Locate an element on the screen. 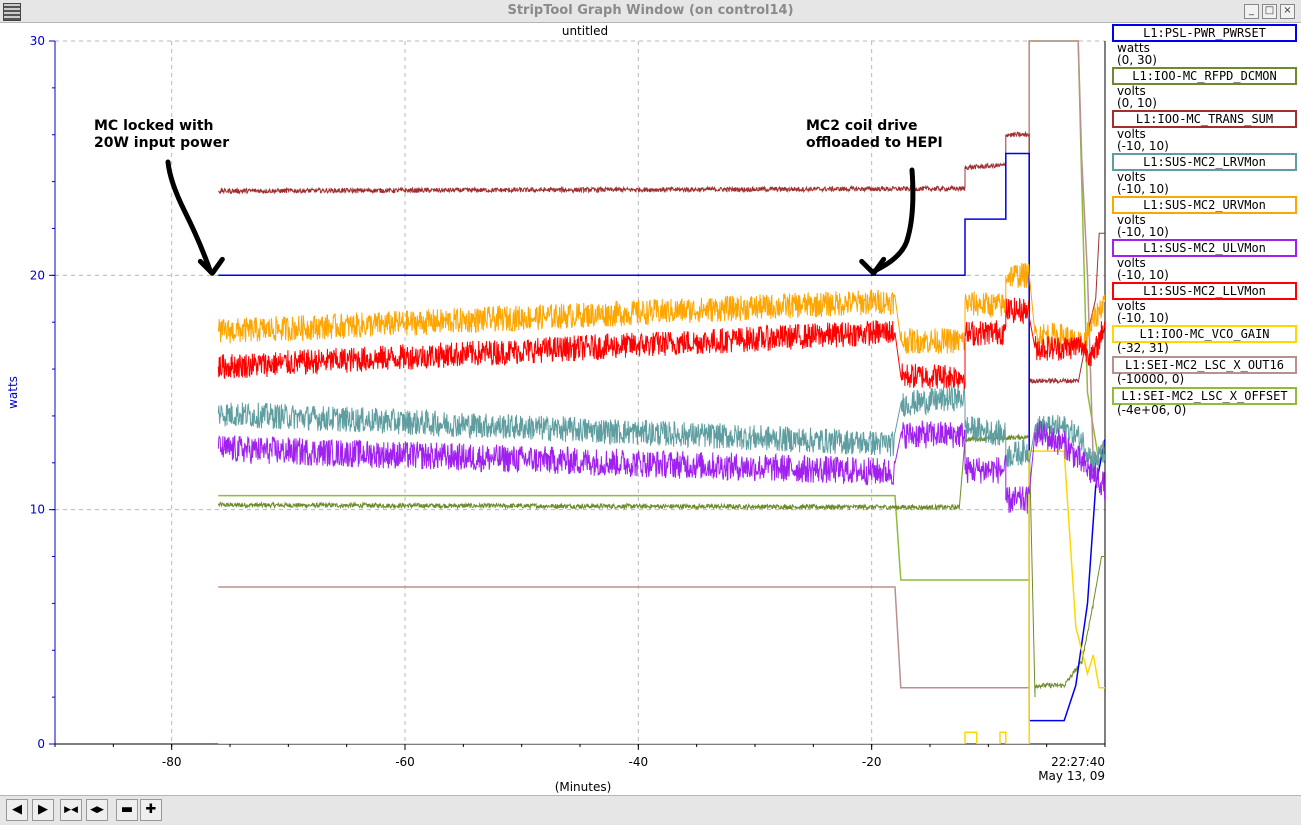 Image resolution: width=1301 pixels, height=825 pixels. close-icon: × is located at coordinates (1287, 11).